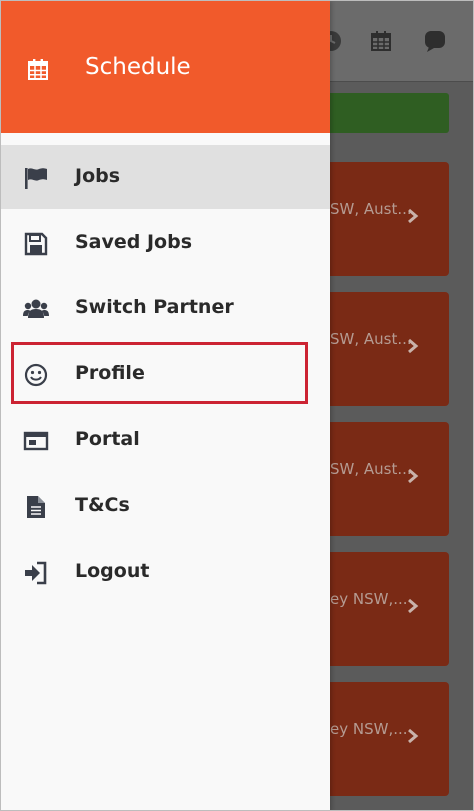 The width and height of the screenshot is (474, 811). Describe the element at coordinates (138, 67) in the screenshot. I see `drawer-title: Schedule` at that location.